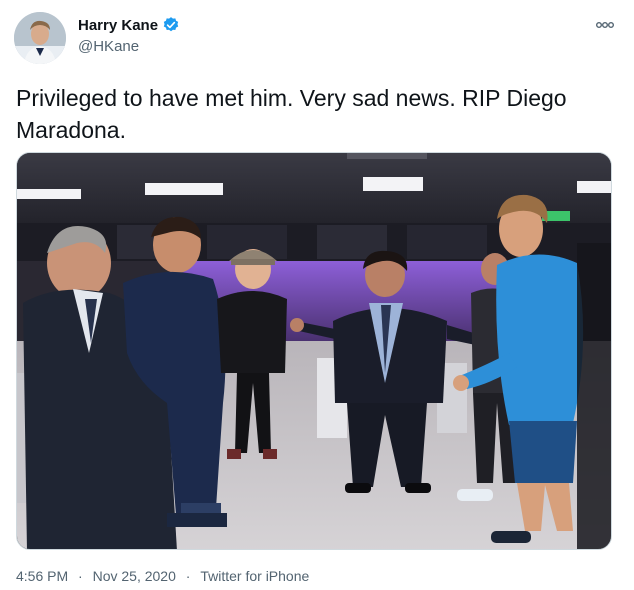 The height and width of the screenshot is (590, 634). Describe the element at coordinates (254, 576) in the screenshot. I see `tweet-source: Twitter for iPhone` at that location.